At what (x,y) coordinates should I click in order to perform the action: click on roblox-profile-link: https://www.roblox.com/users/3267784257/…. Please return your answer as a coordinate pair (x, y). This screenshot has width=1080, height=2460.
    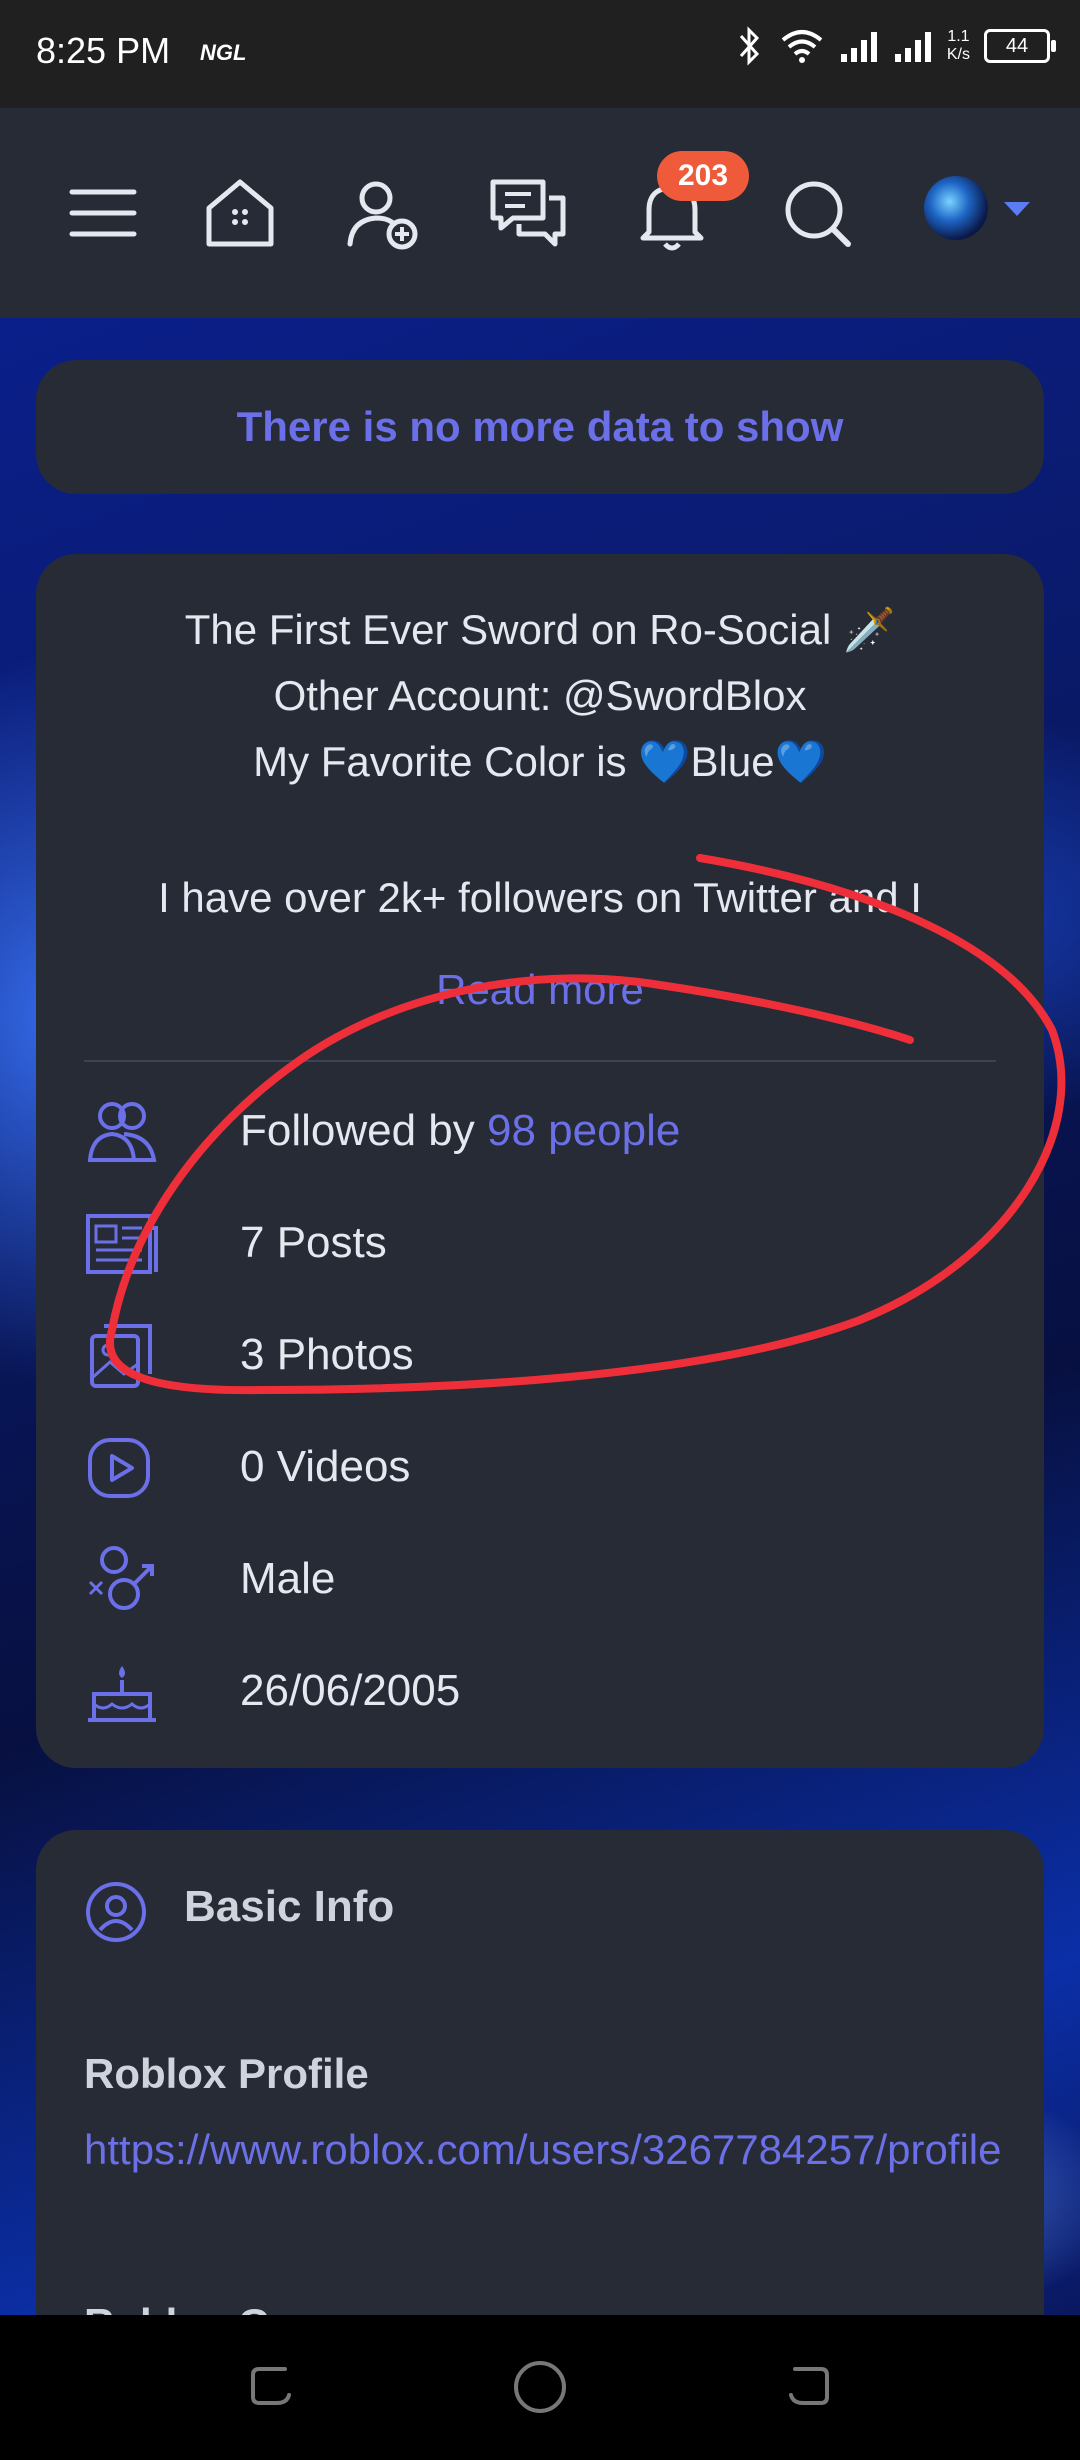
    Looking at the image, I should click on (544, 2150).